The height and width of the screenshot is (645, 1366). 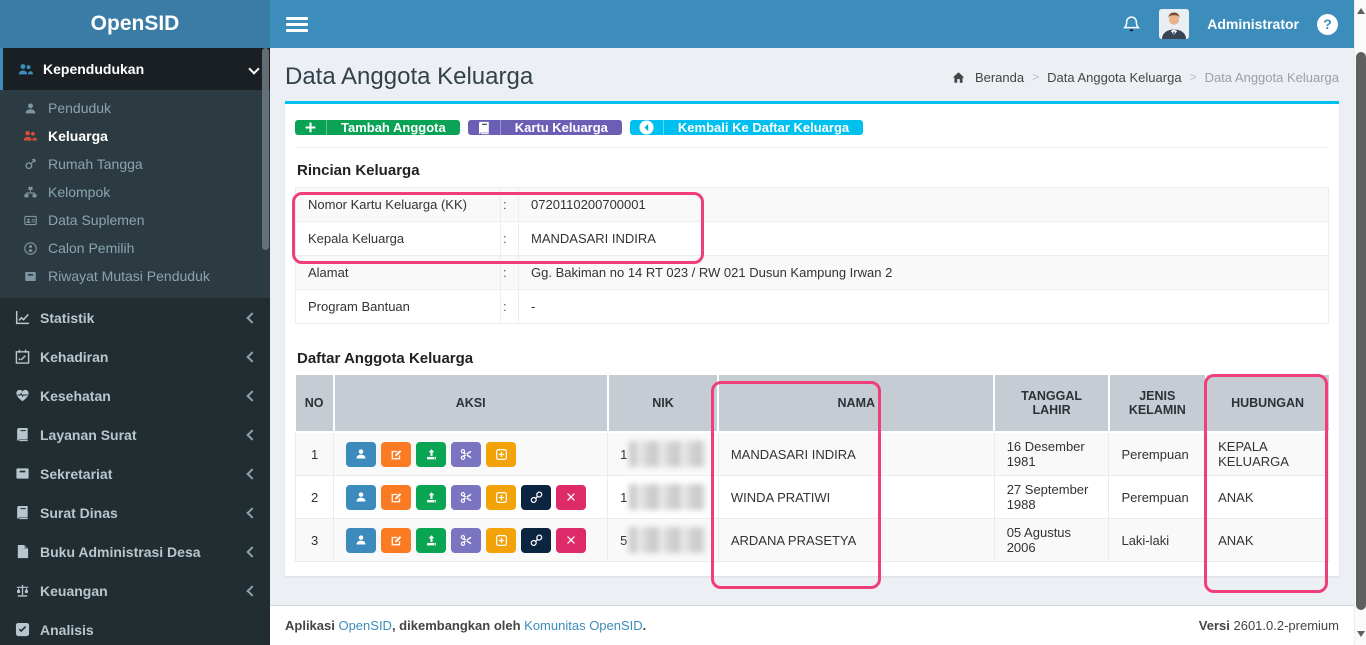 What do you see at coordinates (923, 204) in the screenshot?
I see `detail-value: 0720110200700001` at bounding box center [923, 204].